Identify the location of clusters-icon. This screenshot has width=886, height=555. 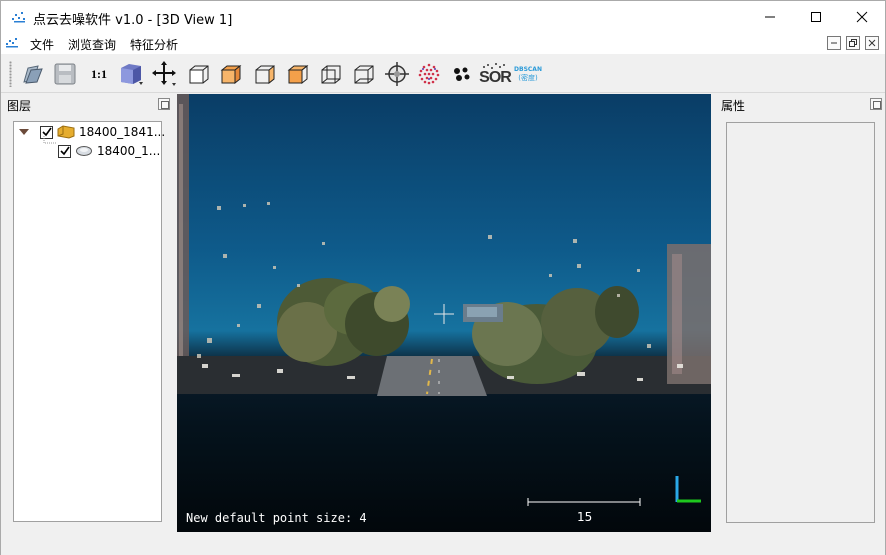
(462, 74).